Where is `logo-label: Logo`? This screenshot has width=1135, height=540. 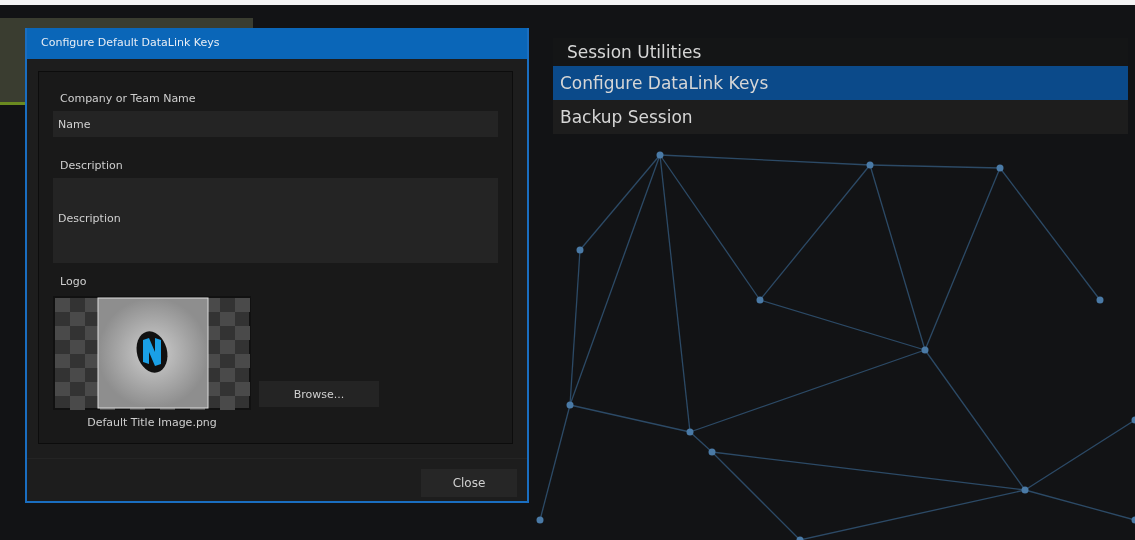 logo-label: Logo is located at coordinates (73, 281).